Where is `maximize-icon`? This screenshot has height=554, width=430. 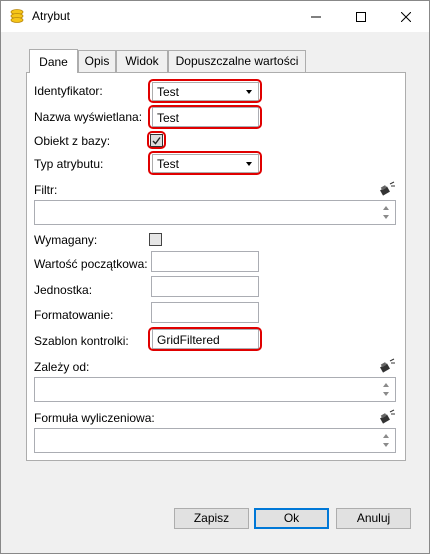
maximize-icon is located at coordinates (361, 16).